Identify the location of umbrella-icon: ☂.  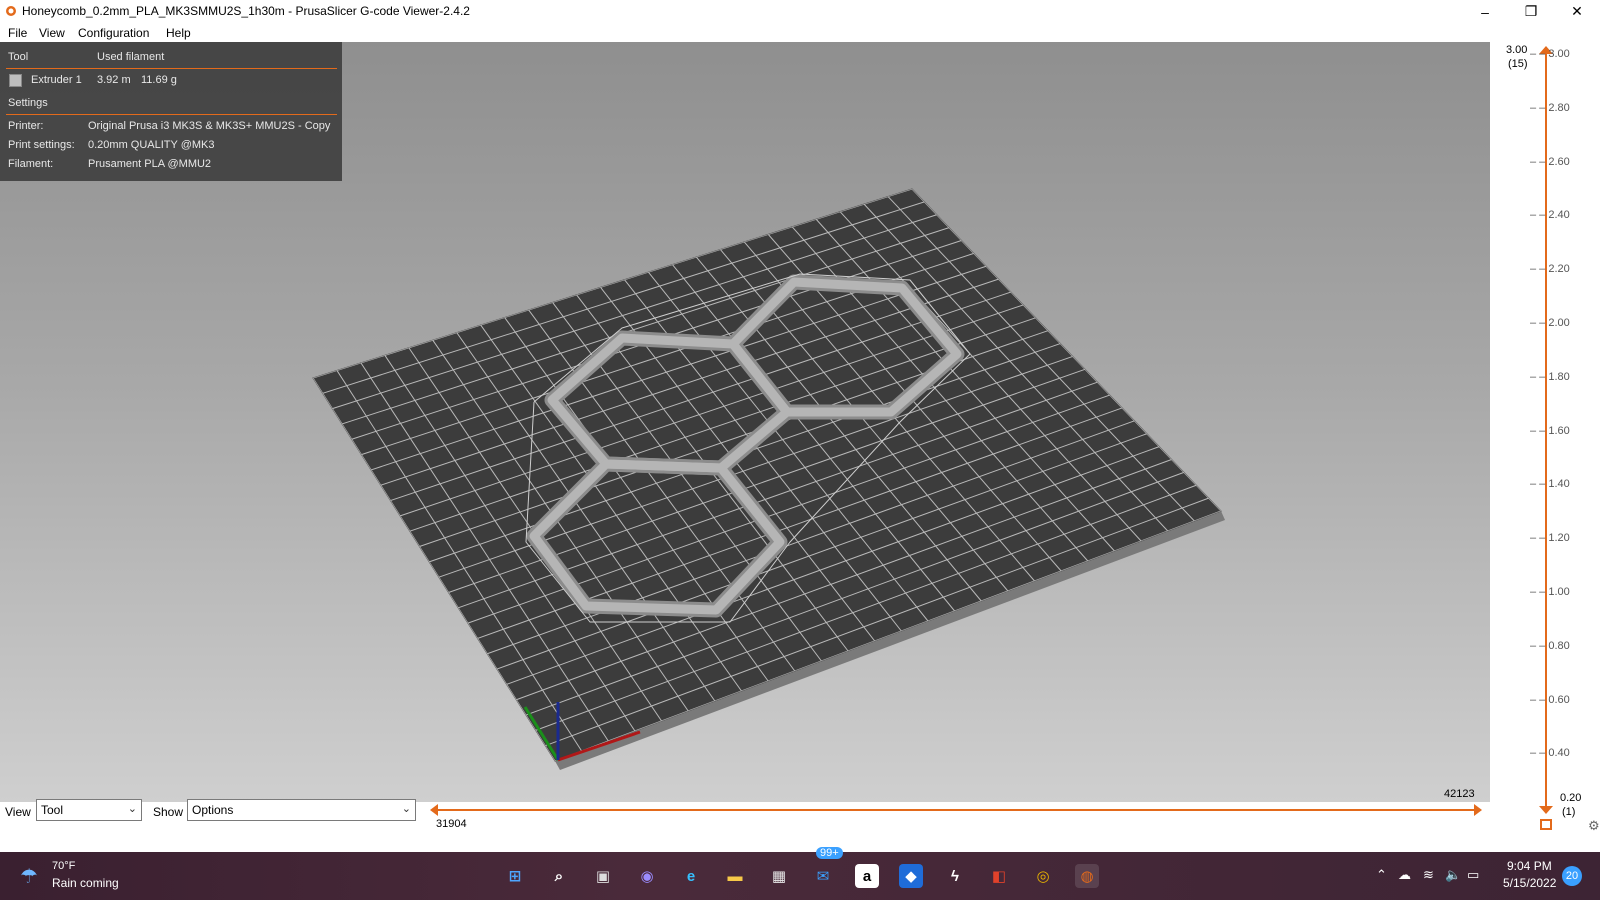
(29, 876).